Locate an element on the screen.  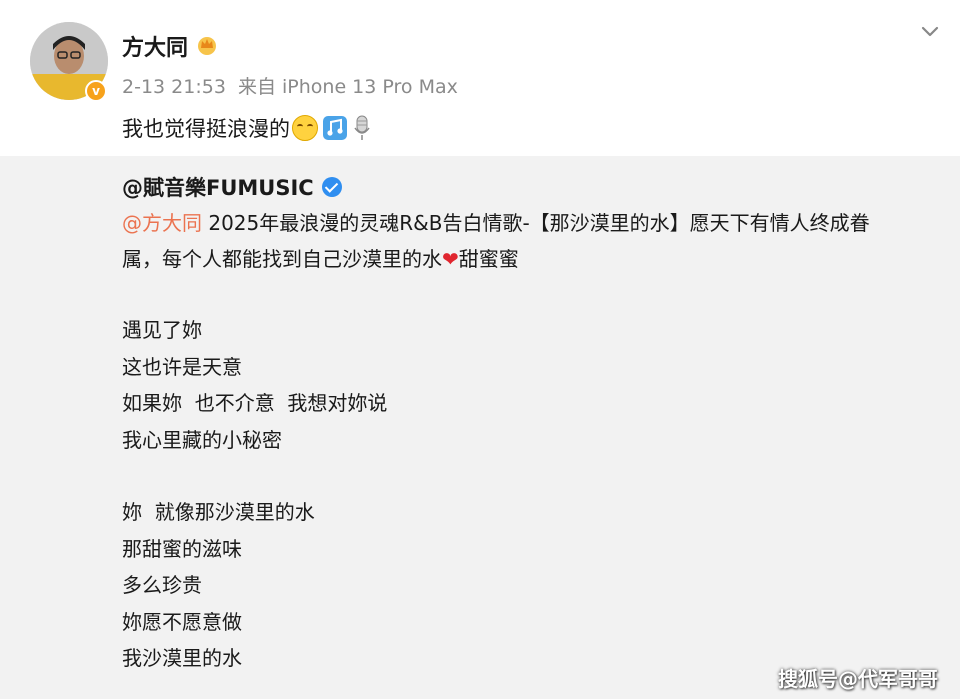
music-note-icon is located at coordinates (335, 128).